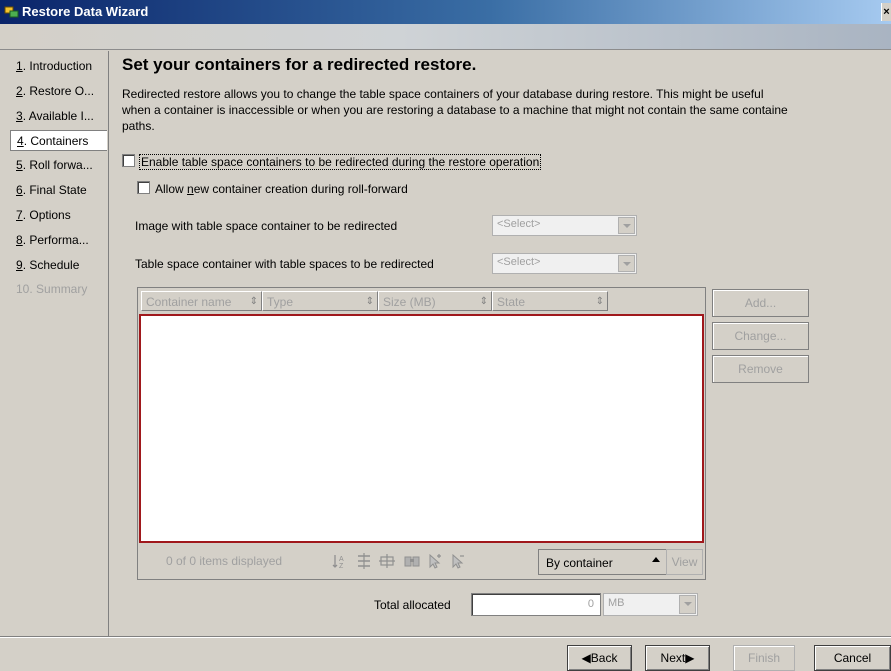 The width and height of the screenshot is (891, 671). I want to click on wizard-nav-bar: ◀Back Next▶ Finish Cancel, so click(445, 653).